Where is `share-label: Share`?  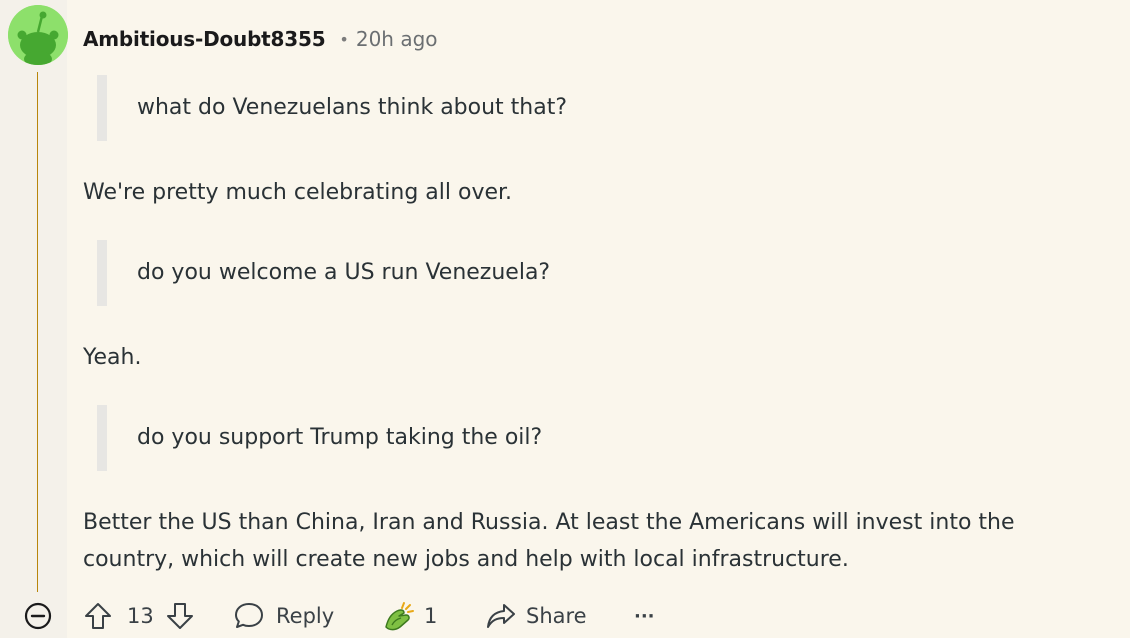 share-label: Share is located at coordinates (556, 616).